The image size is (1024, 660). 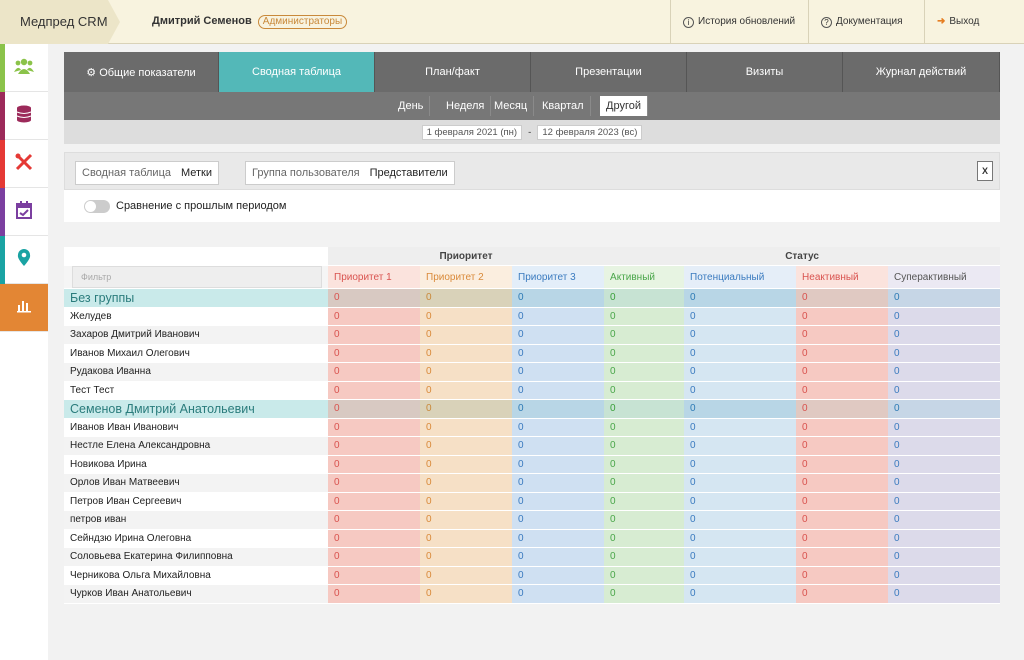 I want to click on tab-action-log: Журнал действий, so click(x=921, y=72).